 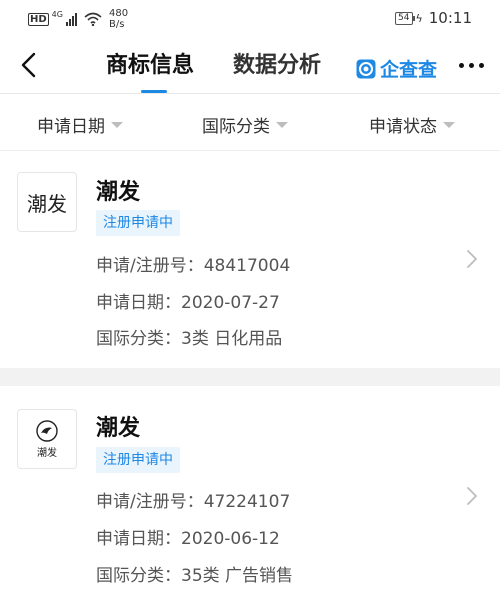 I want to click on wifi-icon, so click(x=93, y=19).